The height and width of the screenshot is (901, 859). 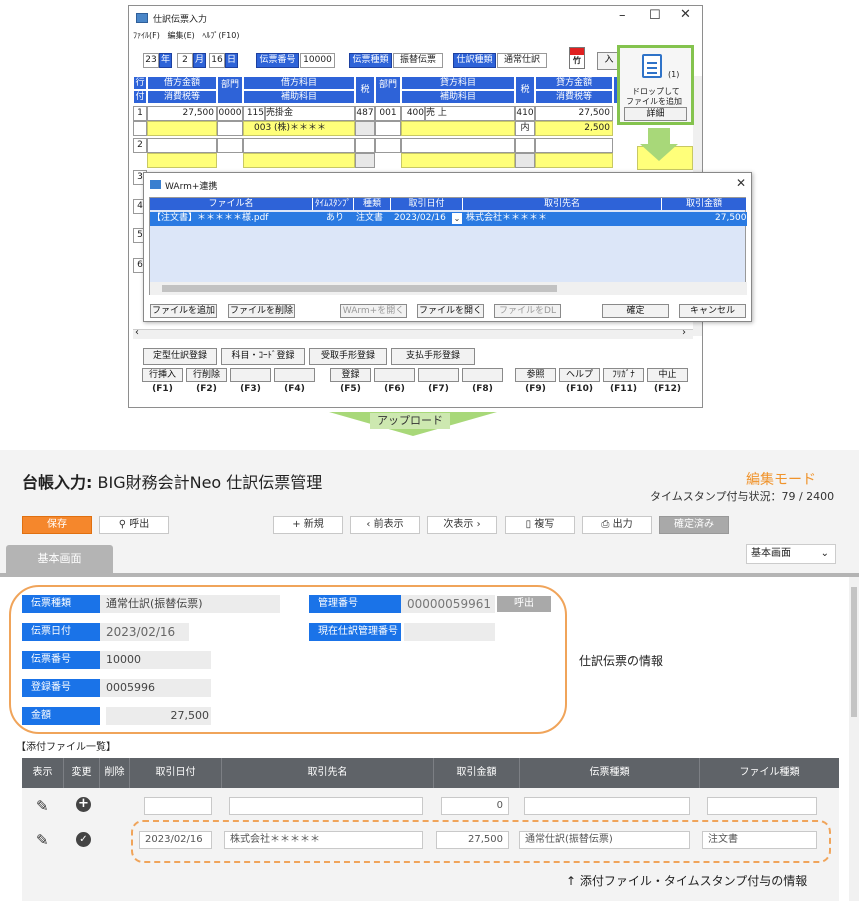 What do you see at coordinates (348, 356) in the screenshot?
I see `receivable-note-button: 受取手形登録` at bounding box center [348, 356].